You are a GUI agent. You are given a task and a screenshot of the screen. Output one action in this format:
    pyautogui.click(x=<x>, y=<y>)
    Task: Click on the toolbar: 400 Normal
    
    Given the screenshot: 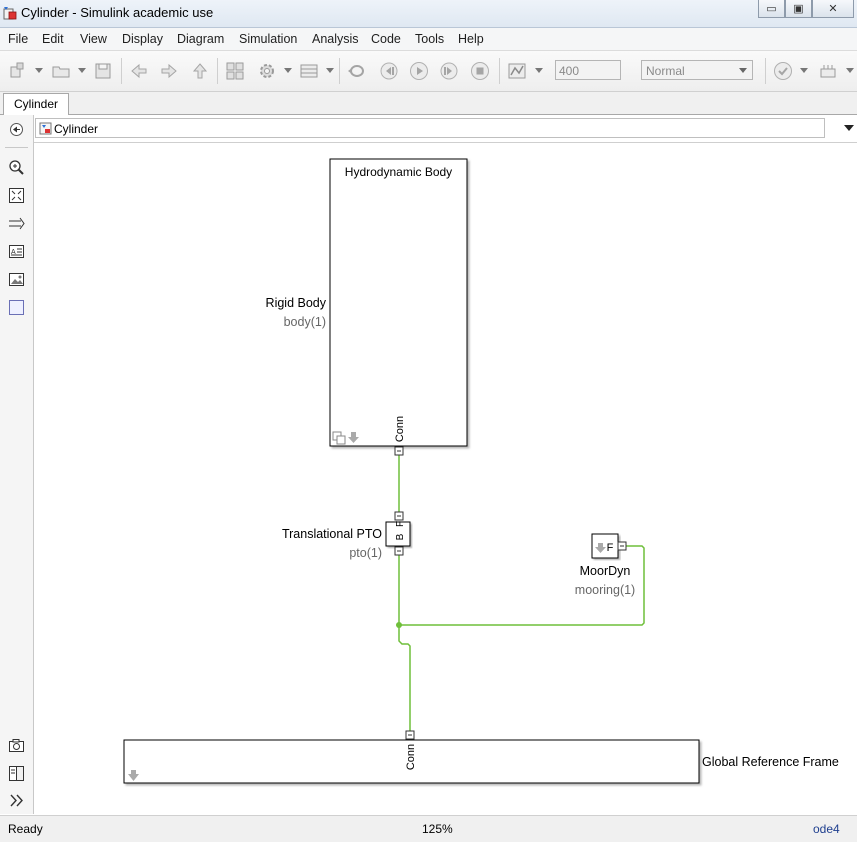 What is the action you would take?
    pyautogui.click(x=428, y=71)
    